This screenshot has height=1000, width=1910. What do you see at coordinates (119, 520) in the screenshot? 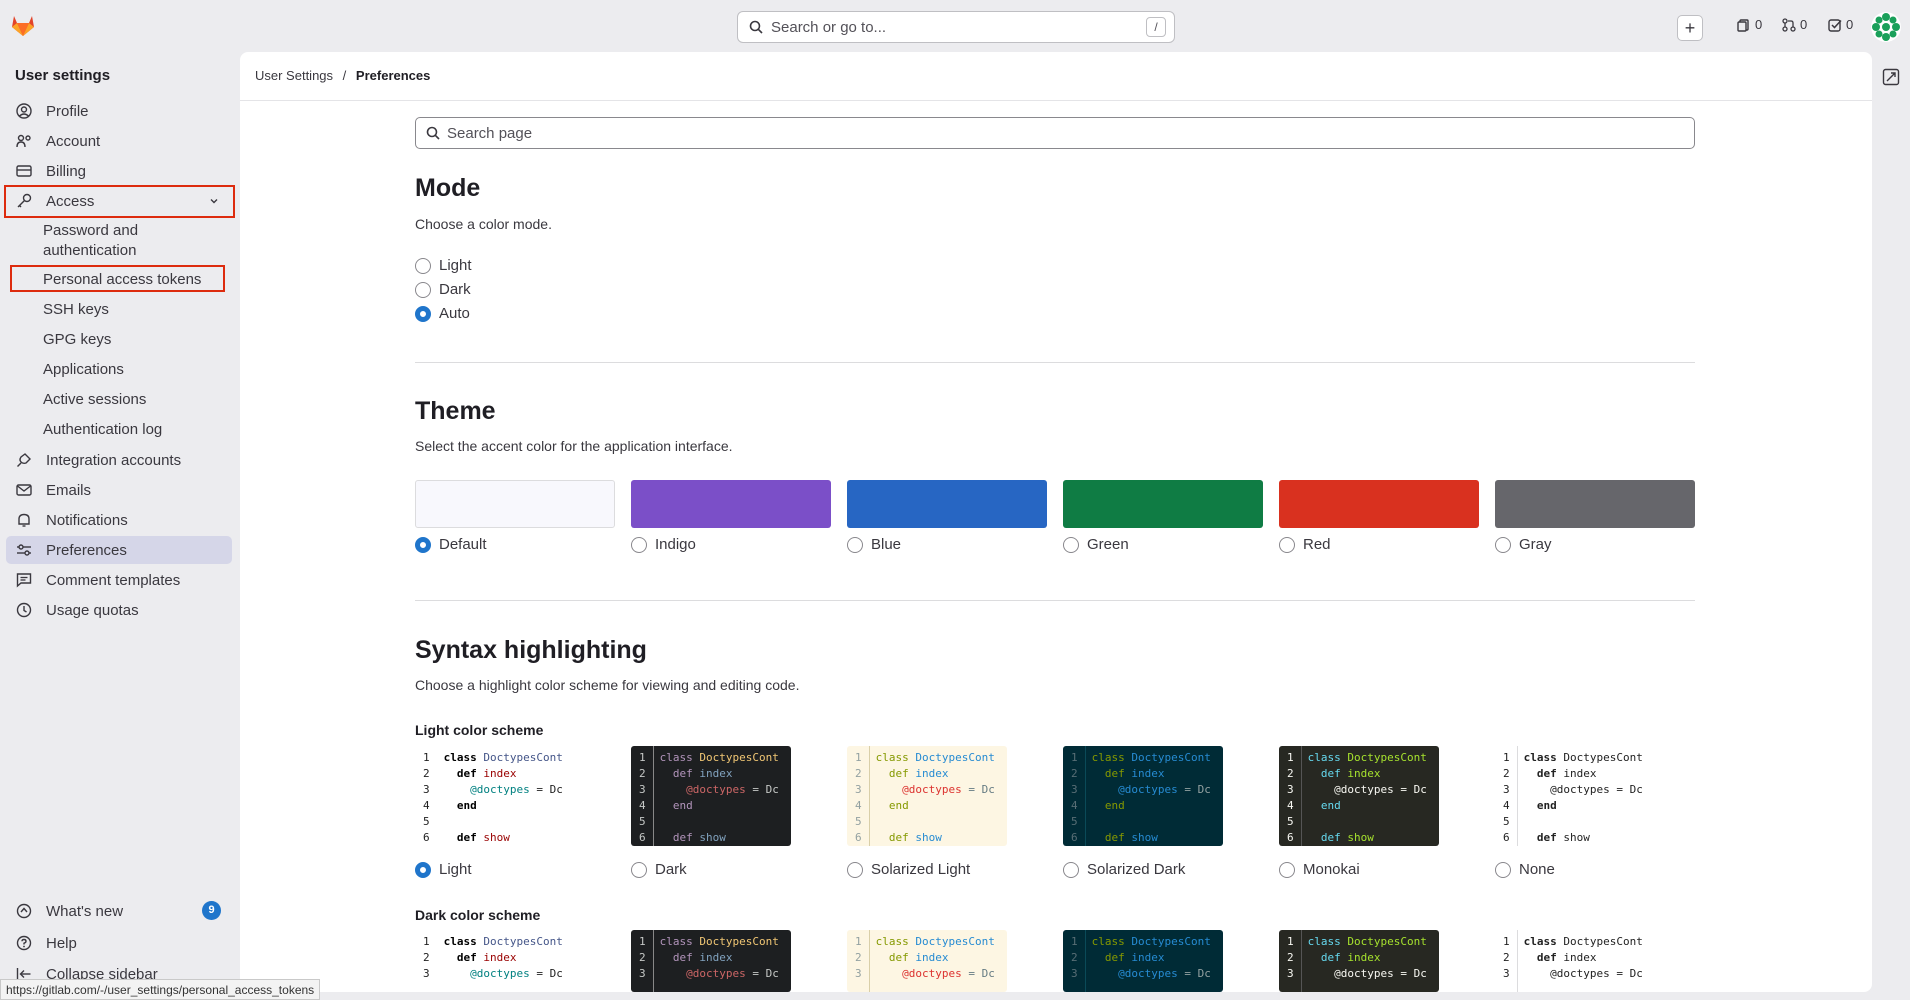
I see `sidebar-item-notifications: Notifications` at bounding box center [119, 520].